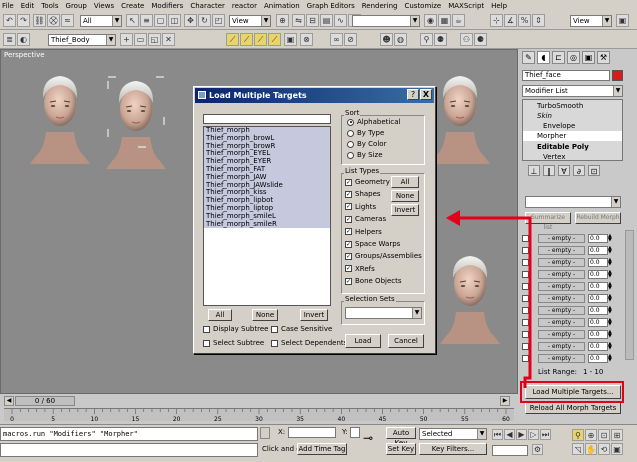  Describe the element at coordinates (23, 39) in the screenshot. I see `lightbulb-icon: ◐` at that location.